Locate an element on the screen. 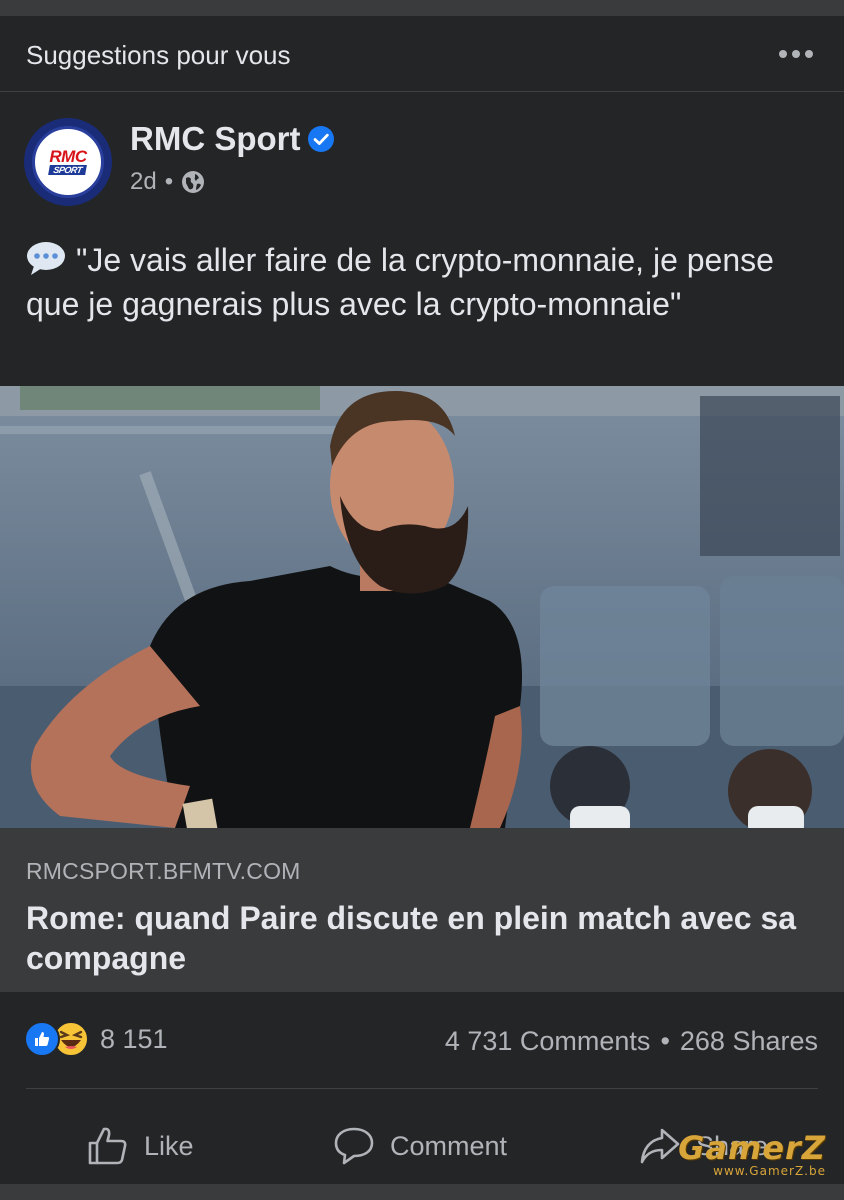  actions-divider is located at coordinates (422, 1088).